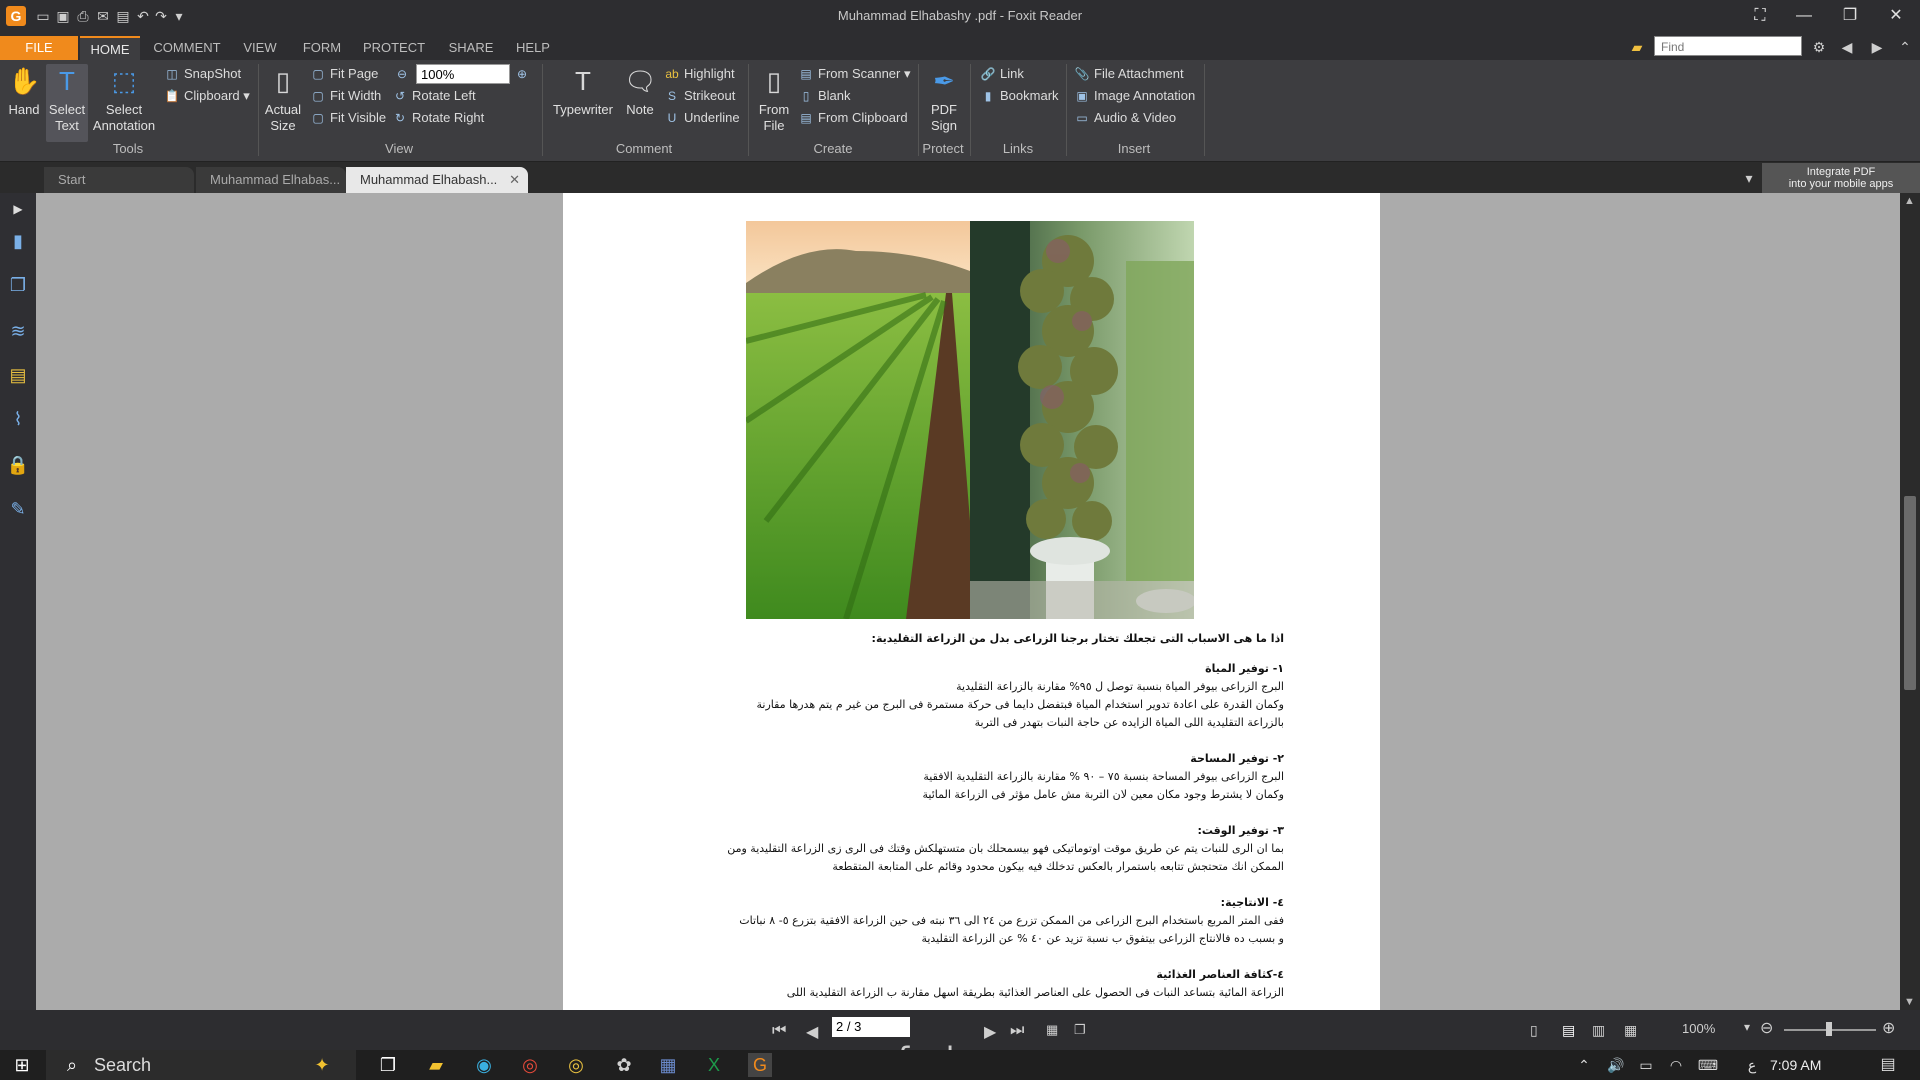 This screenshot has height=1080, width=1920. What do you see at coordinates (18, 241) in the screenshot?
I see `bookmarks-panel-icon: ▮` at bounding box center [18, 241].